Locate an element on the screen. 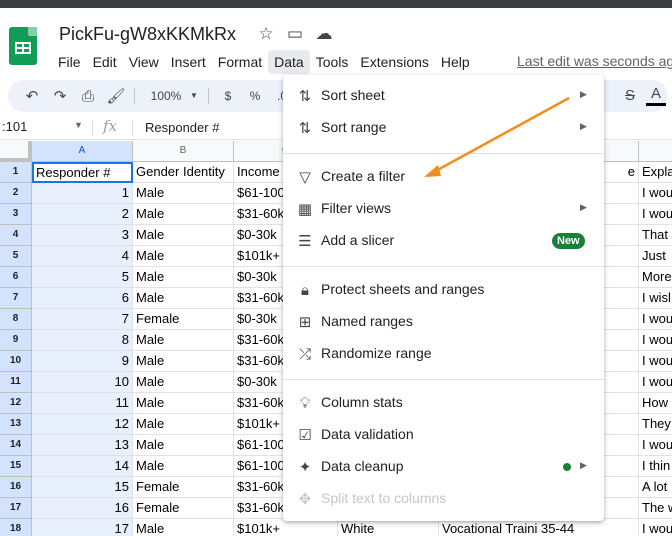  row-header: 7 is located at coordinates (16, 298).